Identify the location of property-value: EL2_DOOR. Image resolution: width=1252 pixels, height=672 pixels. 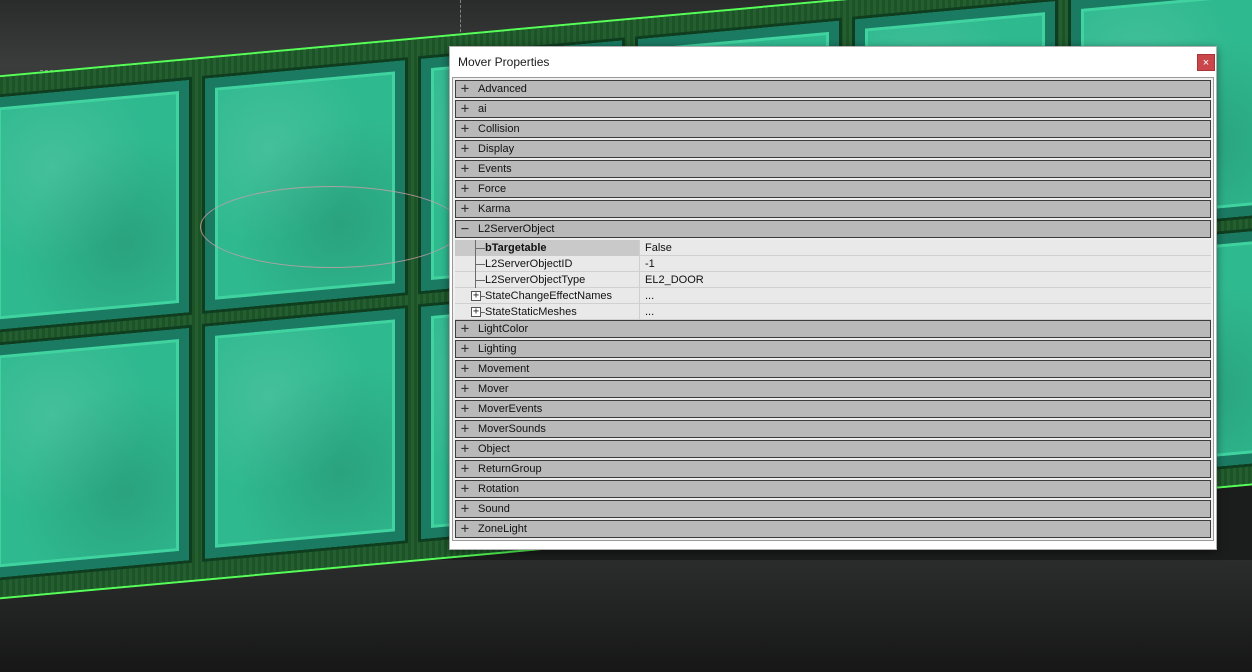
(925, 280).